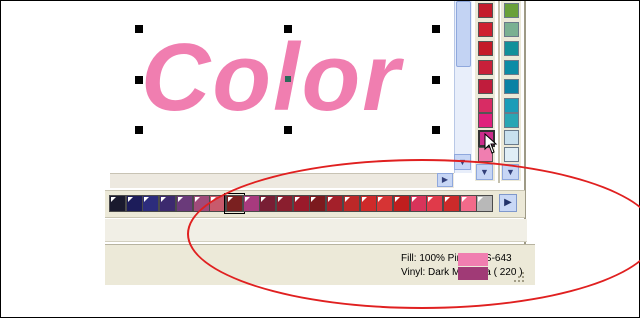  What do you see at coordinates (491, 143) in the screenshot?
I see `mouse-pointer-icon` at bounding box center [491, 143].